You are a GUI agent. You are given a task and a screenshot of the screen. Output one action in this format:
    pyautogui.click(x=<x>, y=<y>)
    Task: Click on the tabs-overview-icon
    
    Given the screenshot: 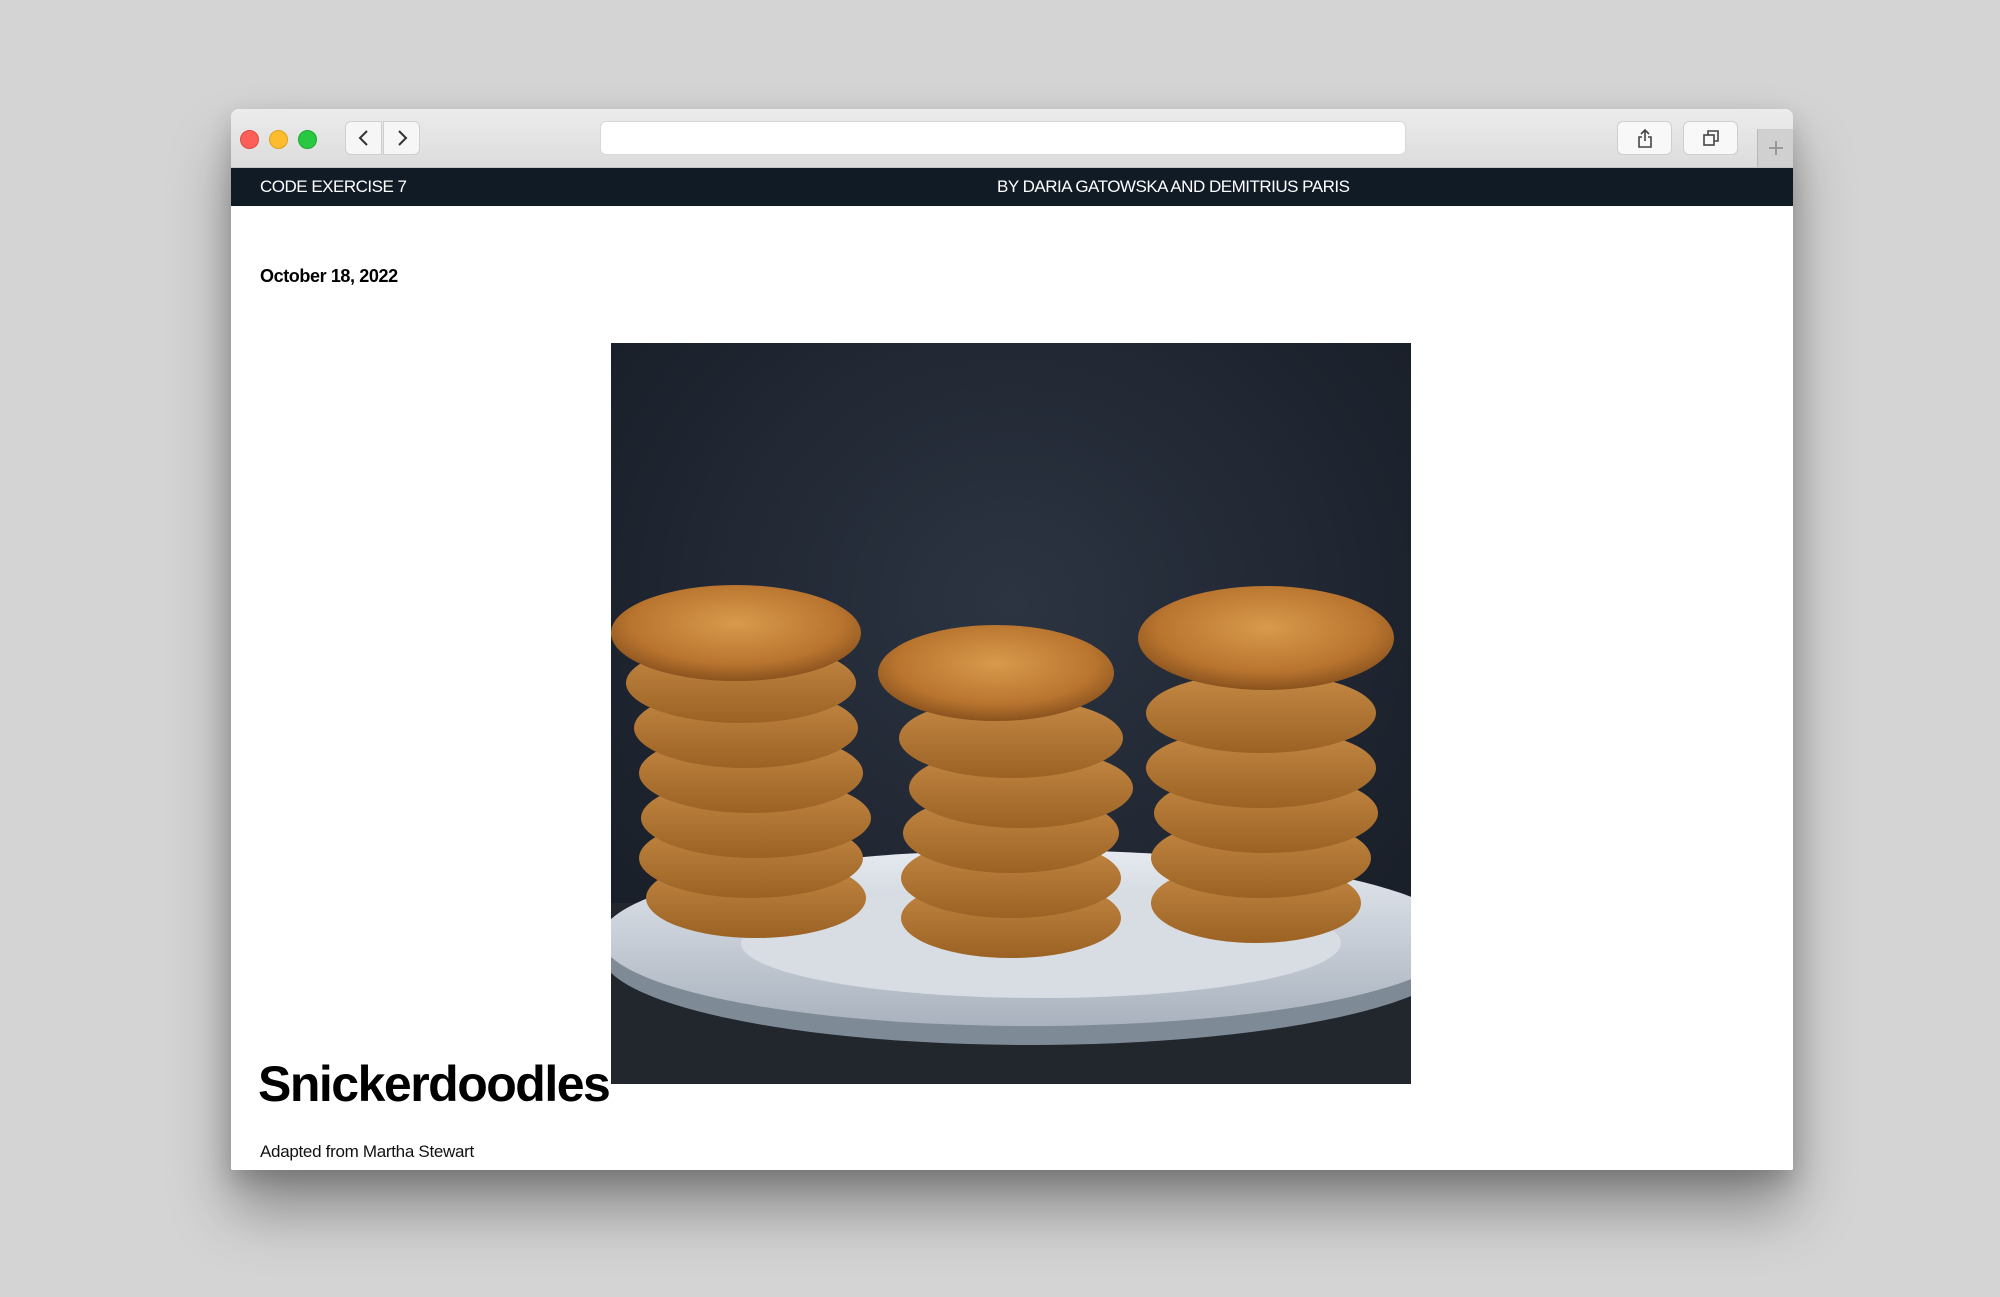 What is the action you would take?
    pyautogui.click(x=1710, y=138)
    